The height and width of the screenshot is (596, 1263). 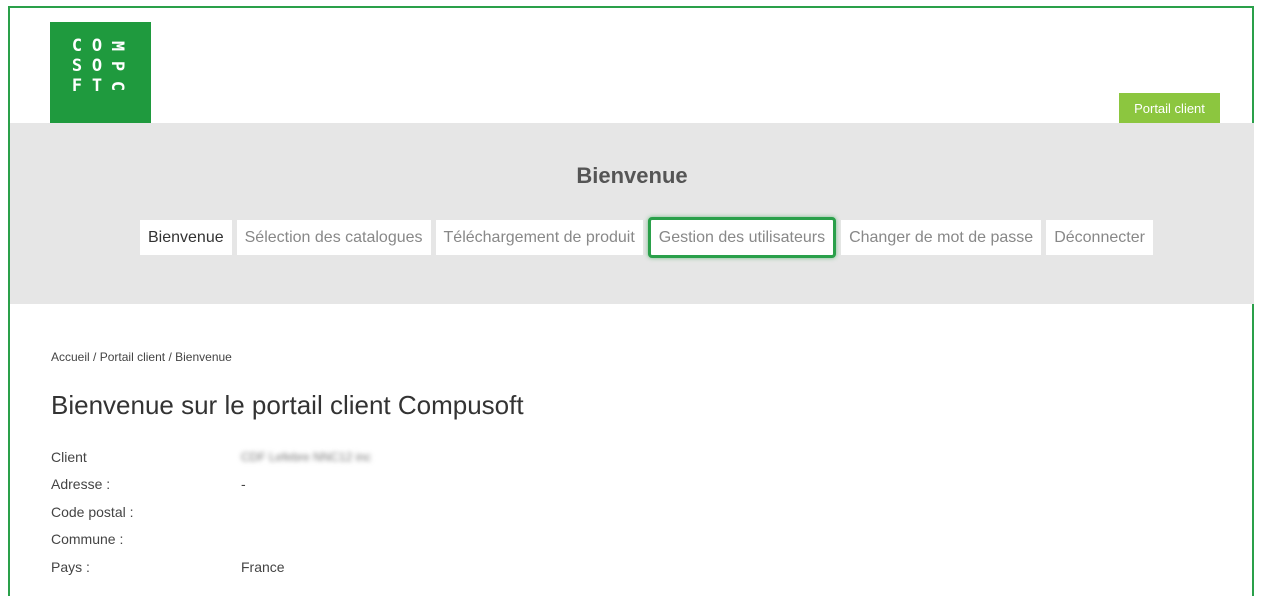 I want to click on info-row-adresse: Adresse : -, so click(x=211, y=485).